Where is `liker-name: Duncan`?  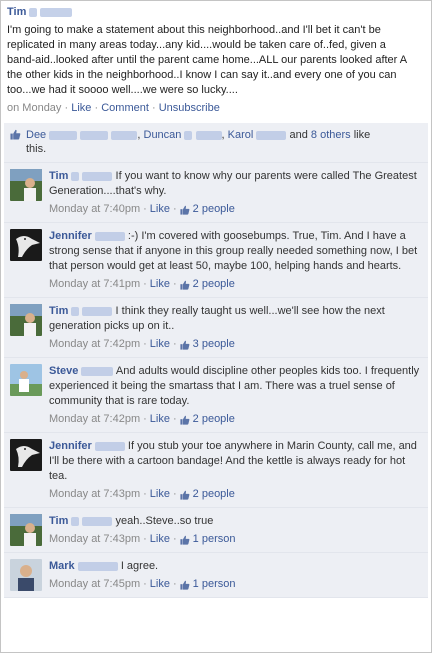 liker-name: Duncan is located at coordinates (163, 135).